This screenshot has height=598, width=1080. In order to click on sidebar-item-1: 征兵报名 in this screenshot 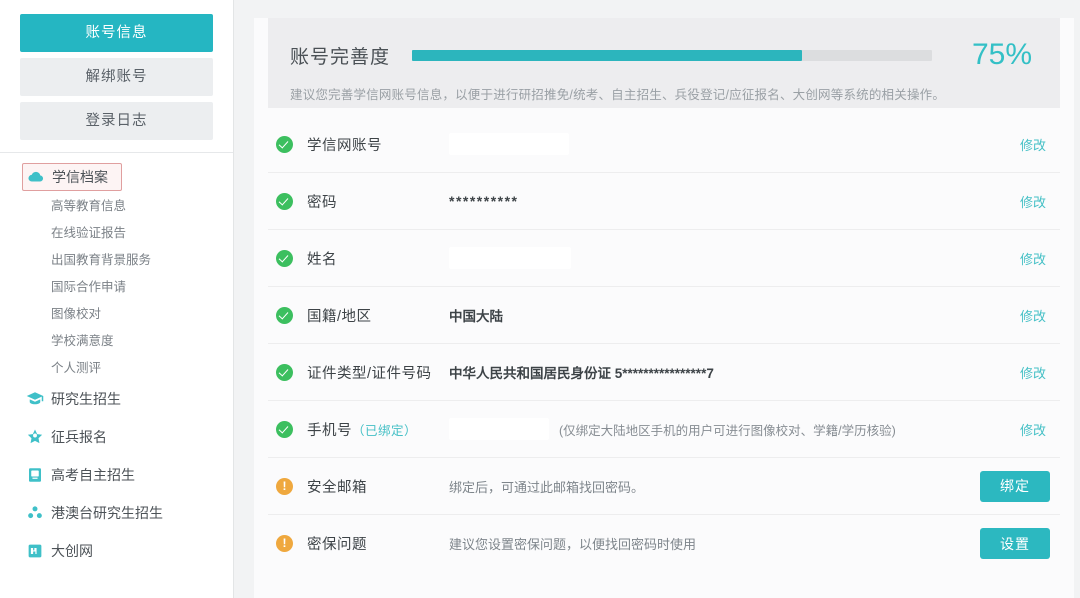, I will do `click(116, 437)`.